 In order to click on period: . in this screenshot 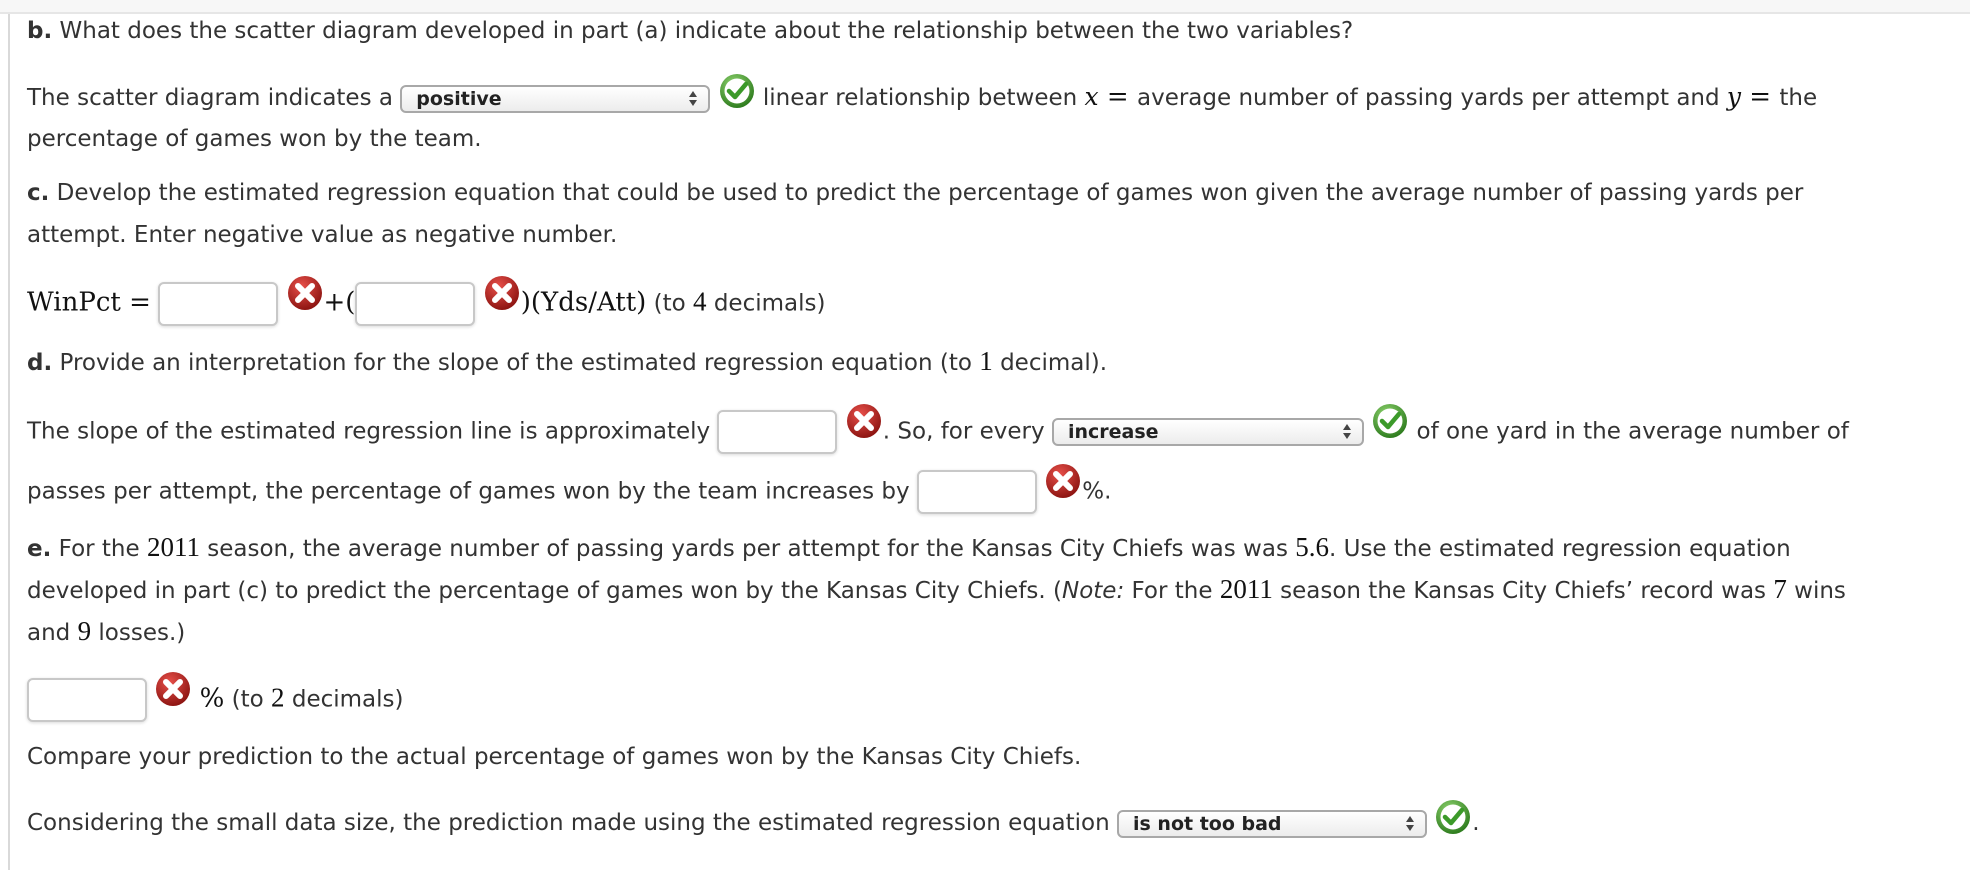, I will do `click(1476, 823)`.